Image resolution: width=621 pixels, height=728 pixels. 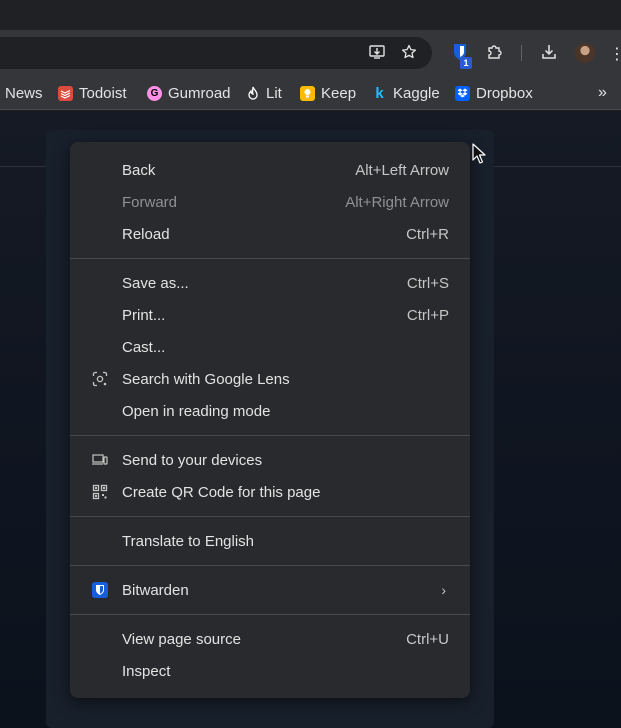 What do you see at coordinates (270, 315) in the screenshot?
I see `menu-item-print: Print... Ctrl+P` at bounding box center [270, 315].